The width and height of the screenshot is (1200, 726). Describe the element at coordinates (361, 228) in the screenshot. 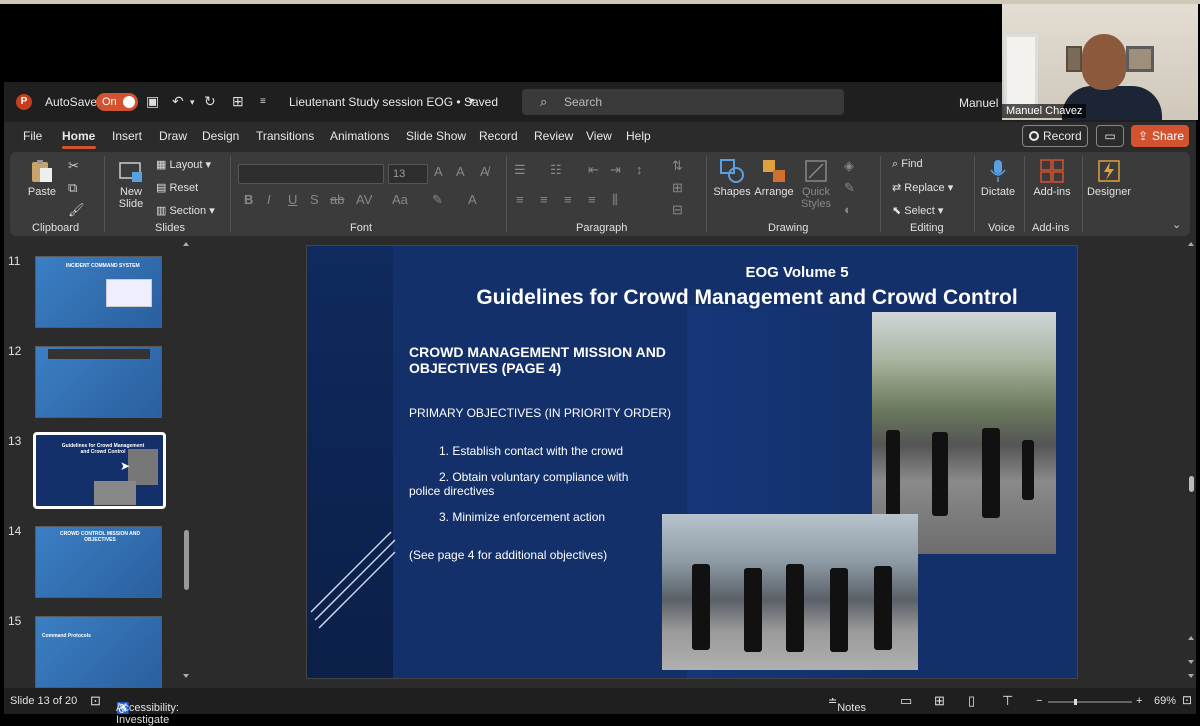

I see `font-group-label: Font` at that location.